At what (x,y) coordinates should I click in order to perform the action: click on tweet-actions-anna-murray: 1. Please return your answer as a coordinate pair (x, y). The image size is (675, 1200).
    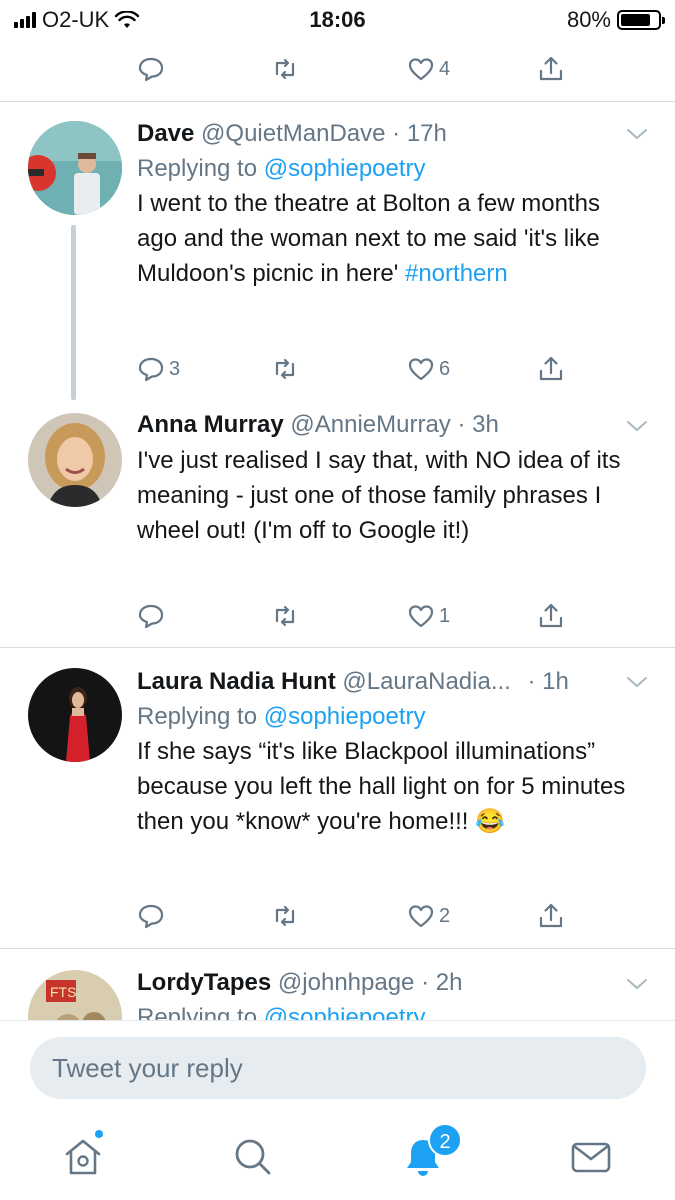
    Looking at the image, I should click on (367, 616).